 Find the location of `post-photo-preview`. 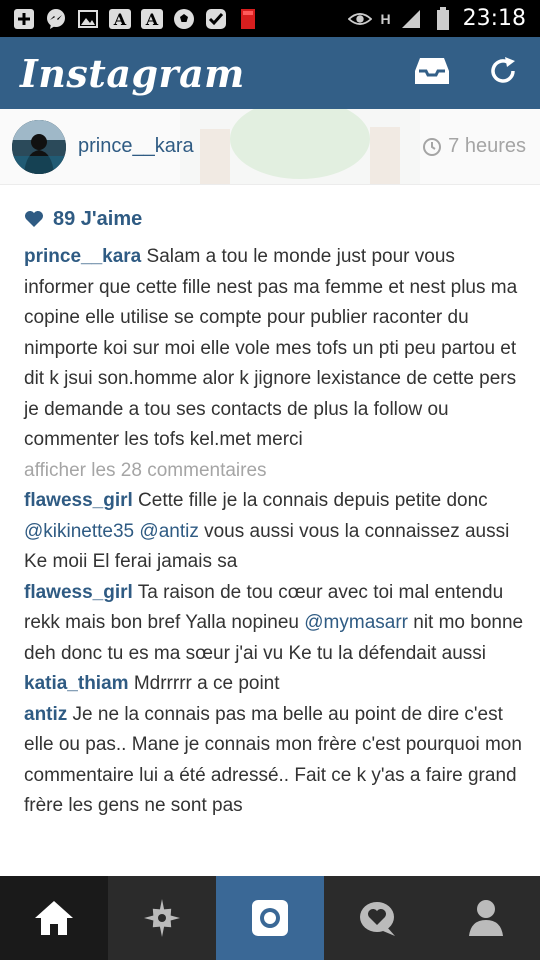

post-photo-preview is located at coordinates (300, 146).